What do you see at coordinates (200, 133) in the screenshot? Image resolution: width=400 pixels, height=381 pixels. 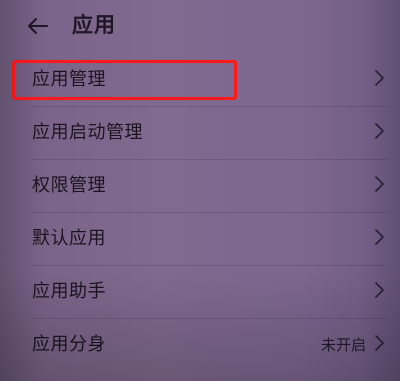 I see `list-item-app-launch-management: 应用启动管理` at bounding box center [200, 133].